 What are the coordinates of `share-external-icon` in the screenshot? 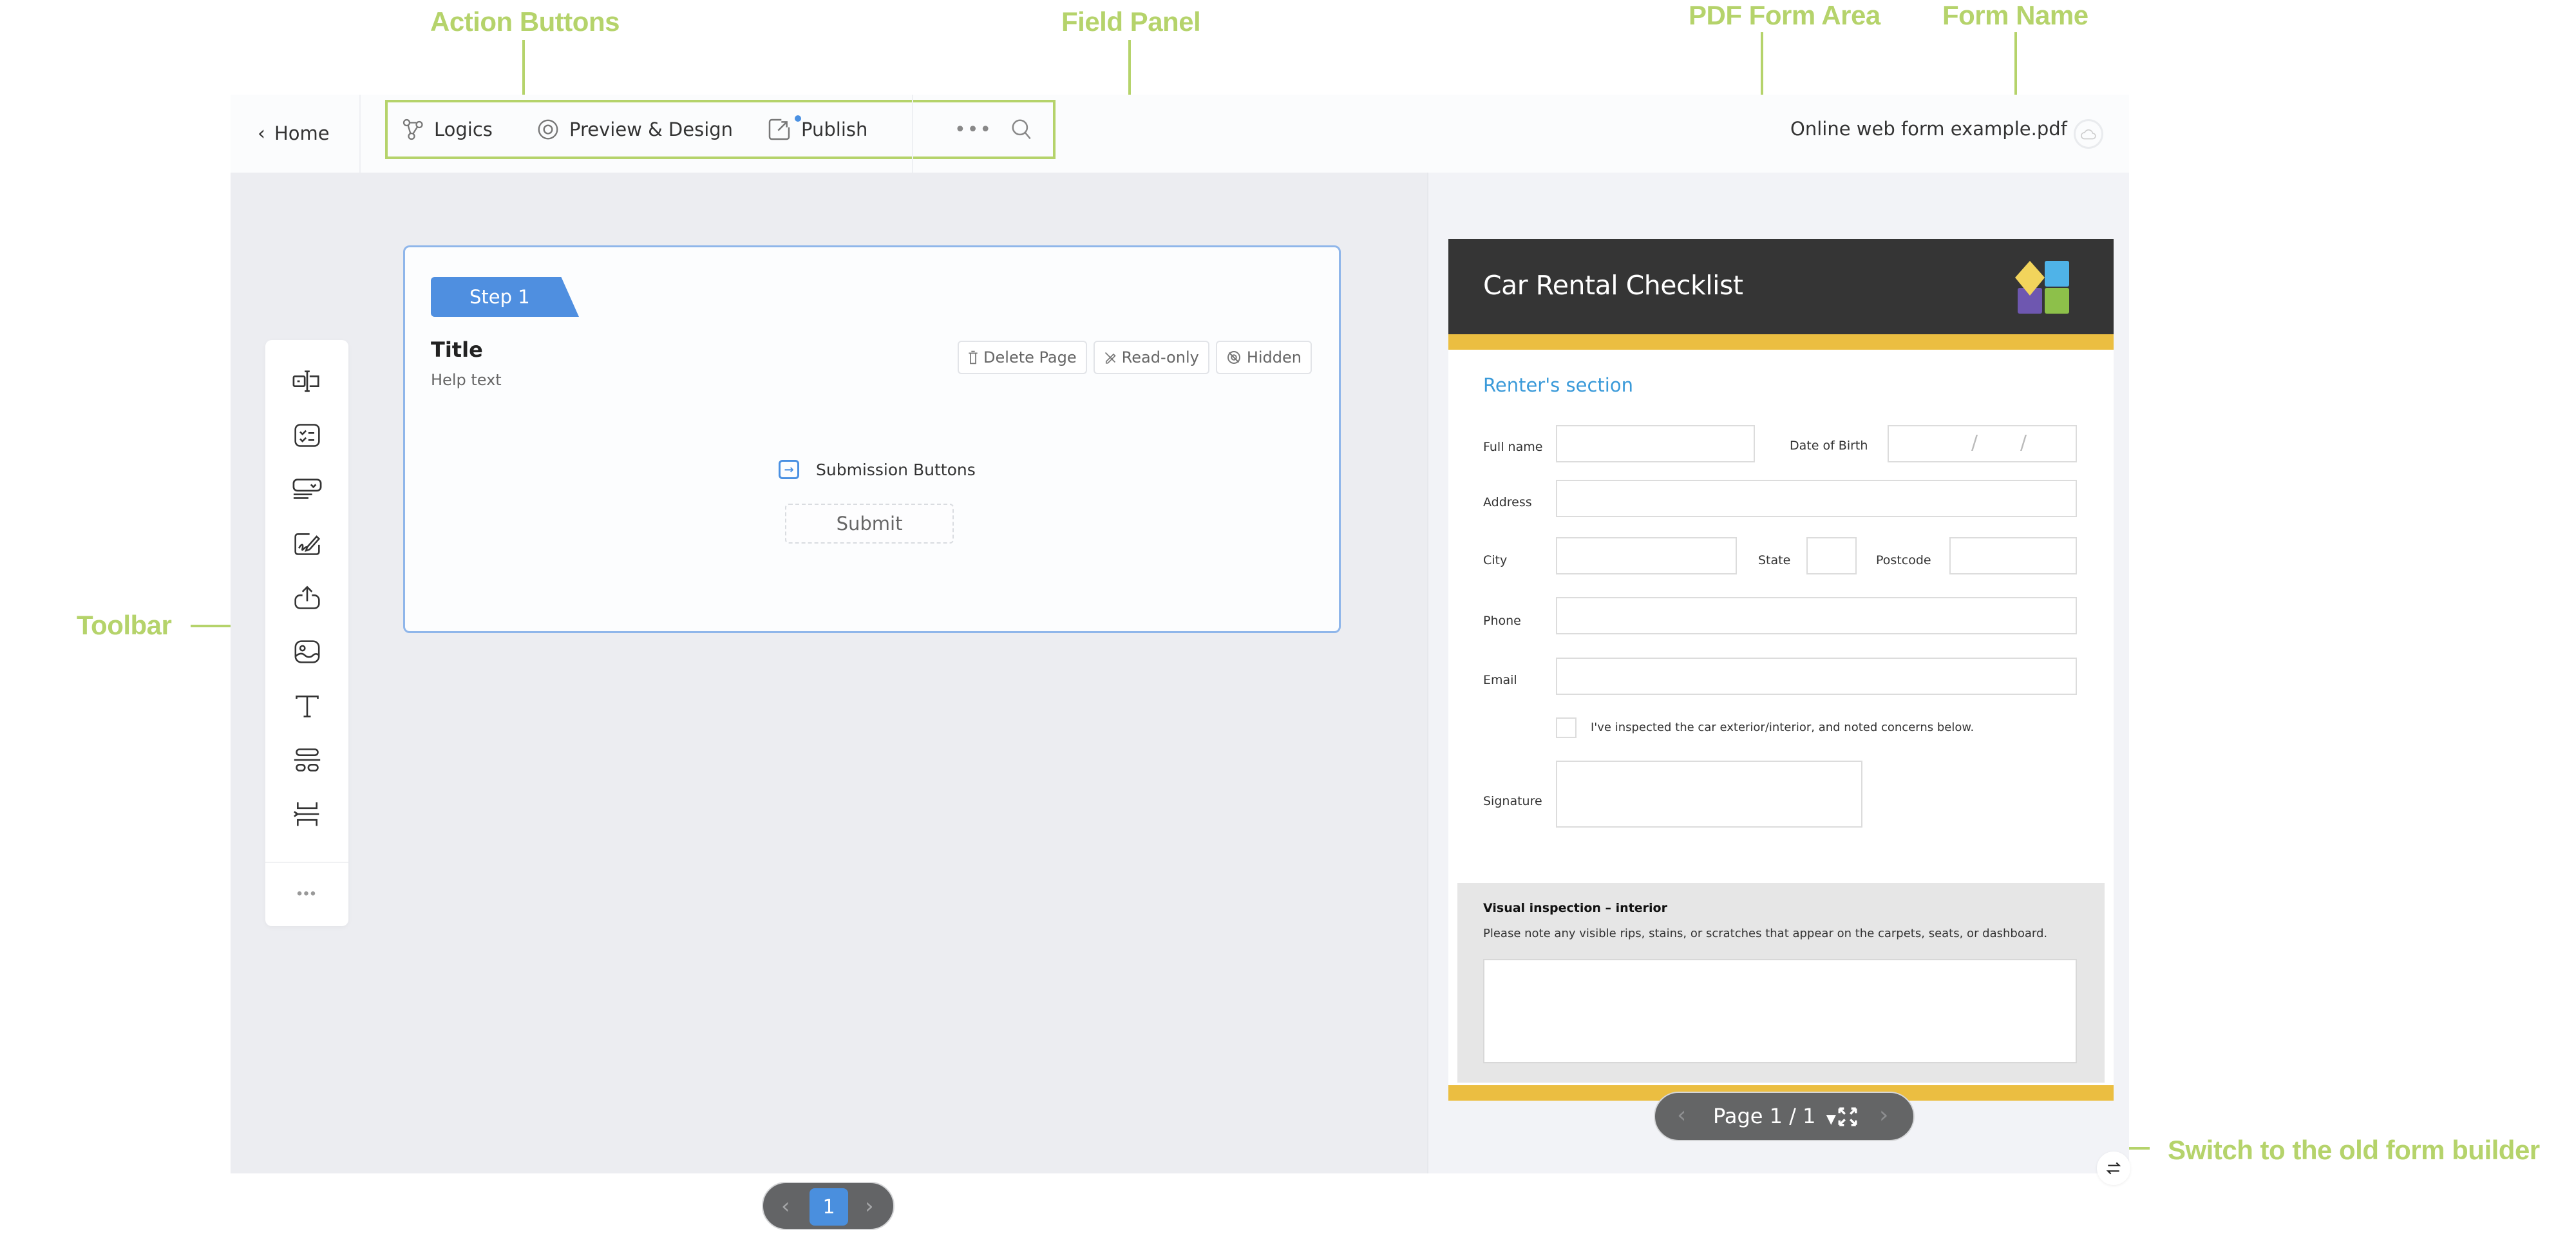 It's located at (779, 129).